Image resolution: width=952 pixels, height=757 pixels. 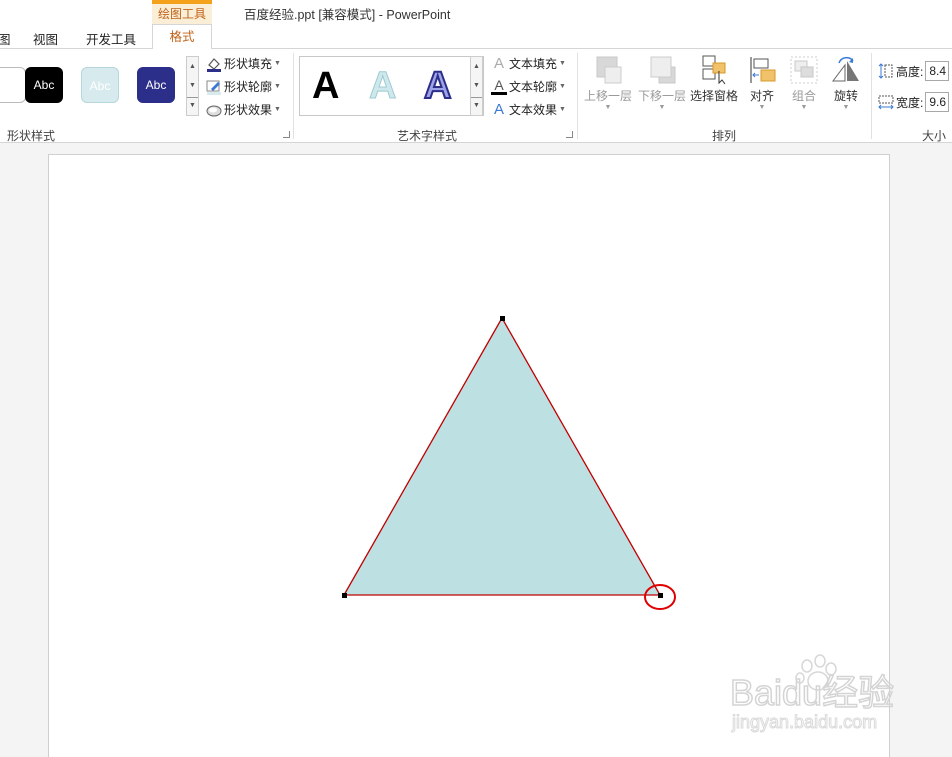 I want to click on selection-handle-top, so click(x=502, y=318).